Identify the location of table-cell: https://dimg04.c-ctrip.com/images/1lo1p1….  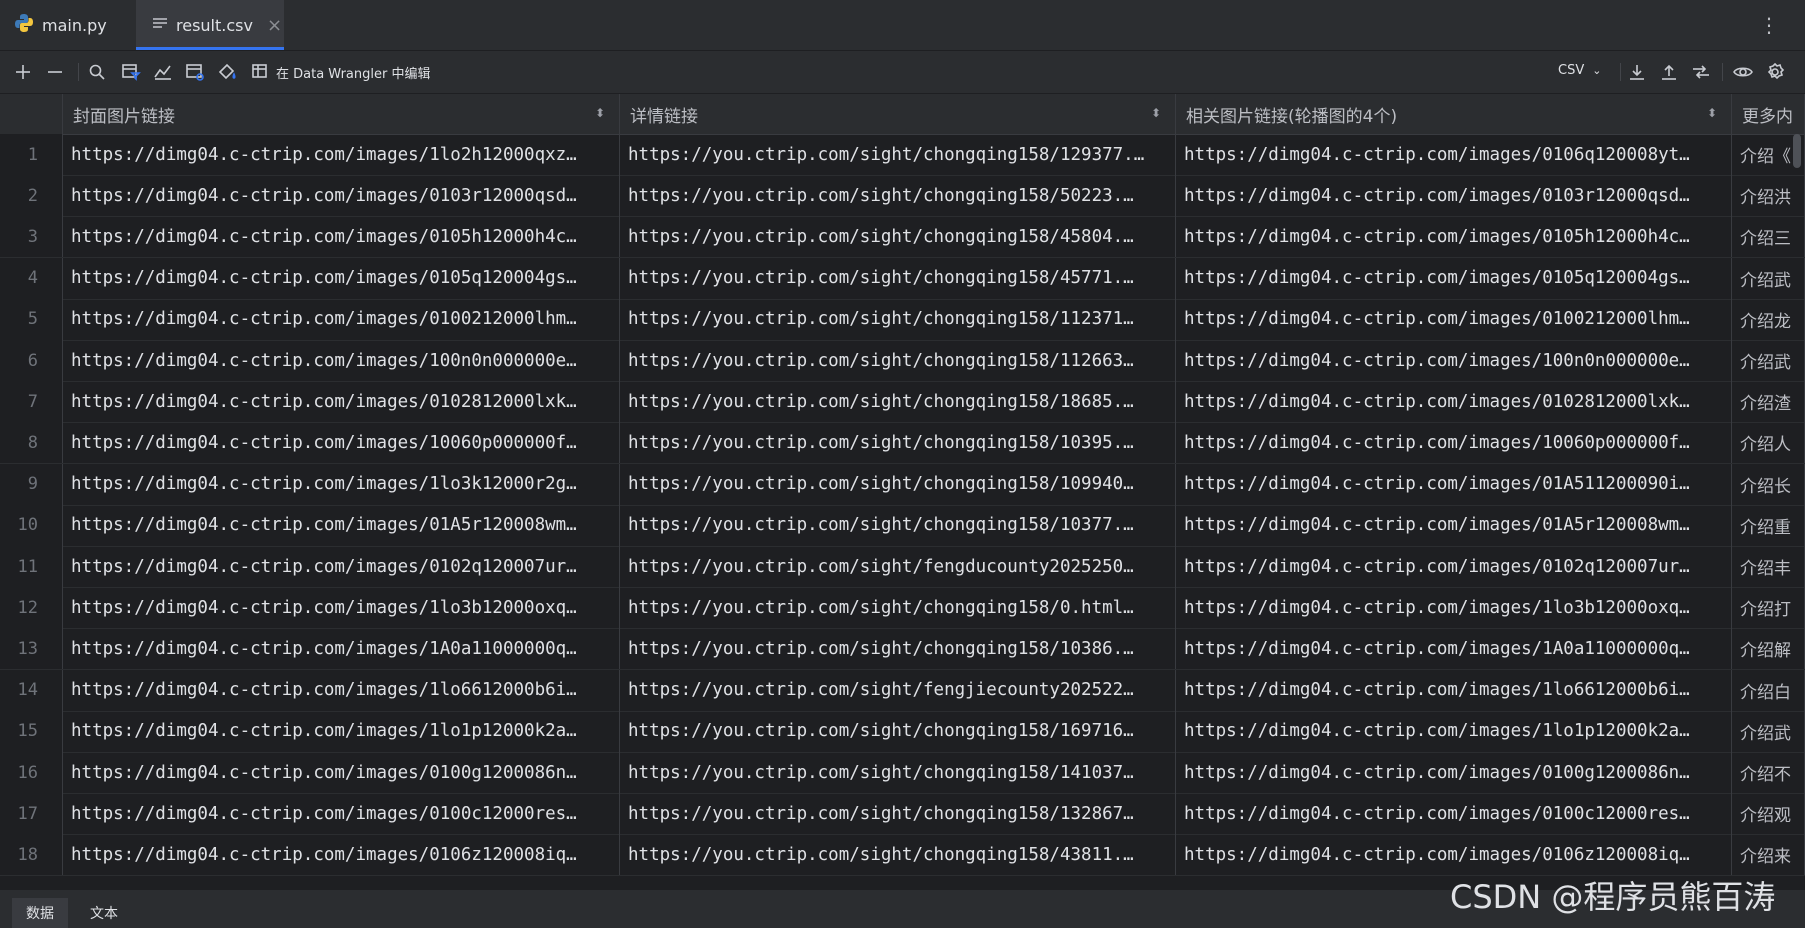
(341, 731).